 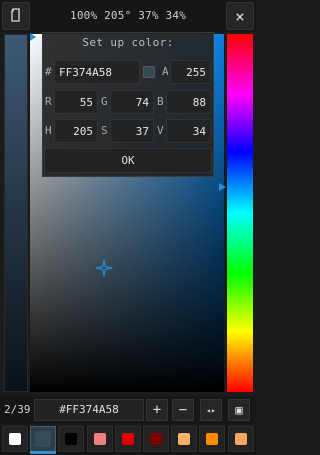 What do you see at coordinates (48, 101) in the screenshot?
I see `r-label: R` at bounding box center [48, 101].